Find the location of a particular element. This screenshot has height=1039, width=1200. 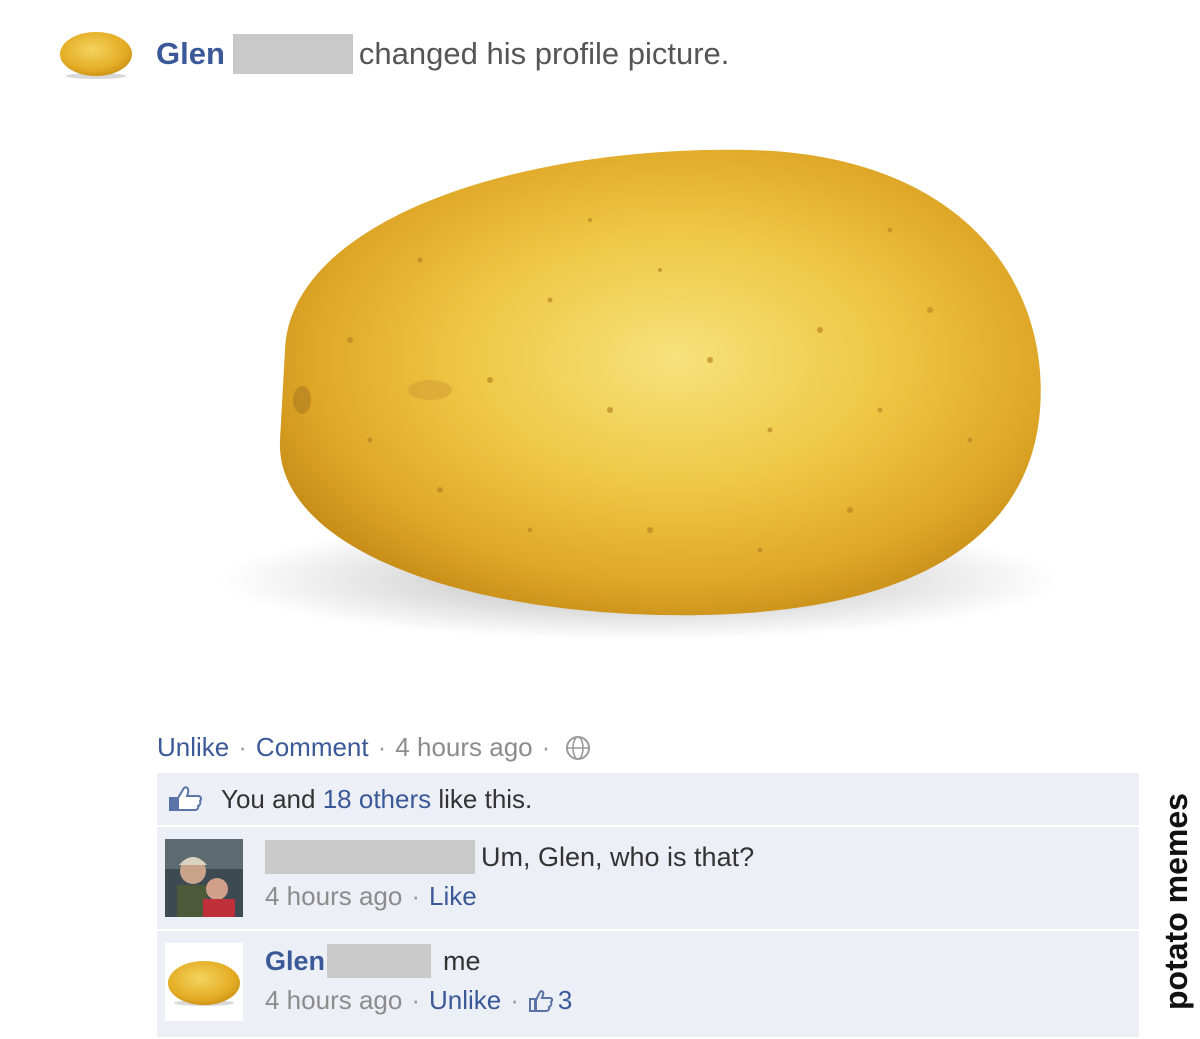

comment-text: me is located at coordinates (462, 960).